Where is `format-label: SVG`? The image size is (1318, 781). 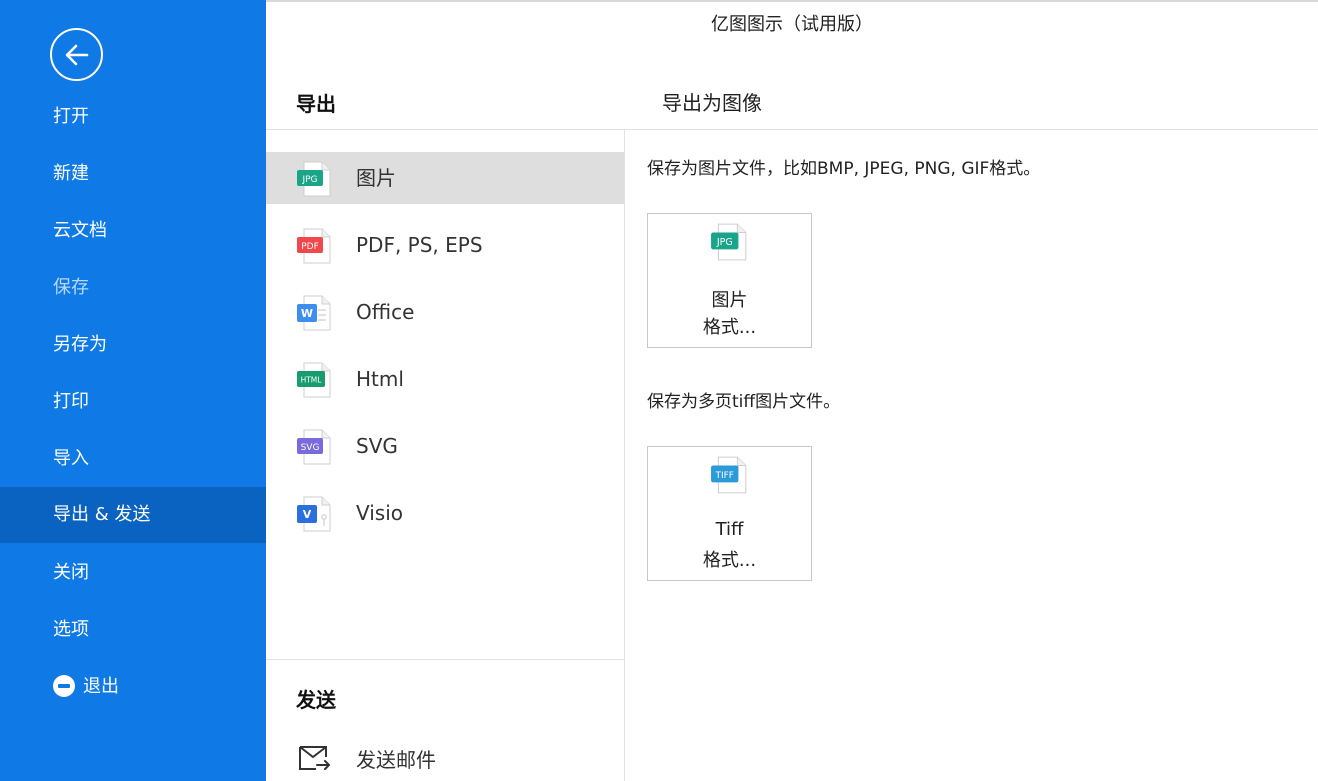 format-label: SVG is located at coordinates (377, 446).